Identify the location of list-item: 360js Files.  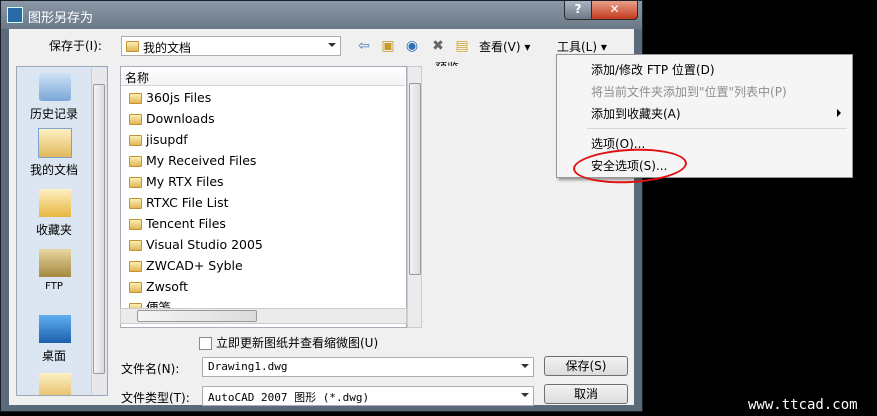
(170, 98).